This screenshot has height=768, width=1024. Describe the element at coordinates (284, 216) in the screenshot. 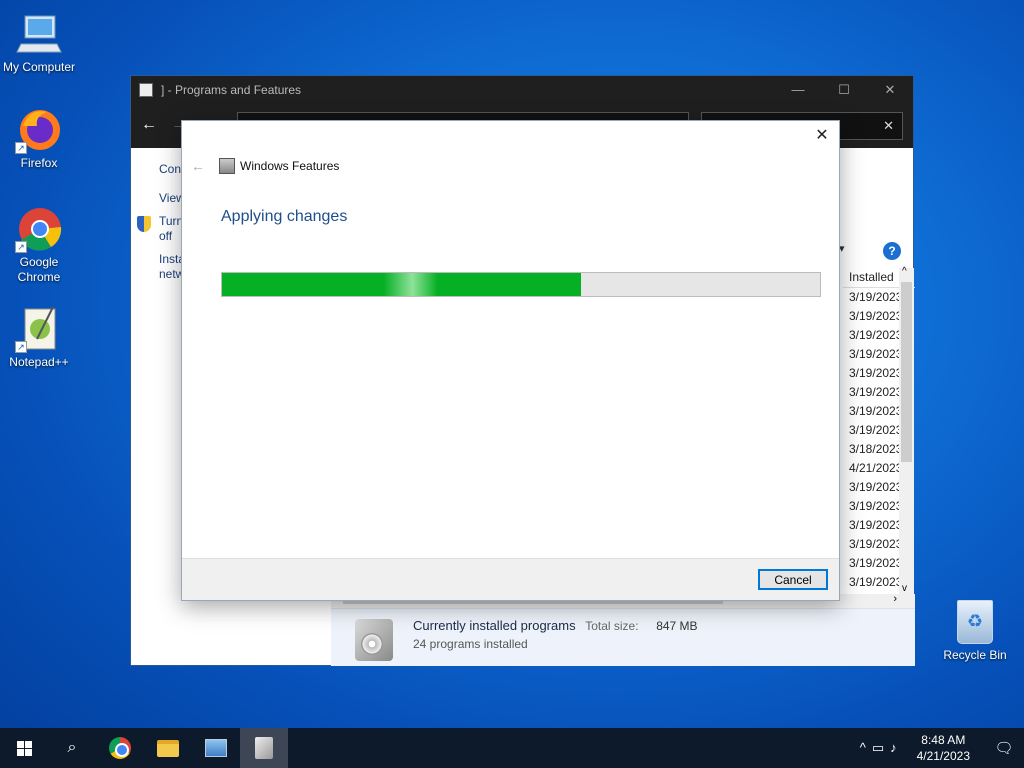

I see `dialog-heading: Applying changes` at that location.